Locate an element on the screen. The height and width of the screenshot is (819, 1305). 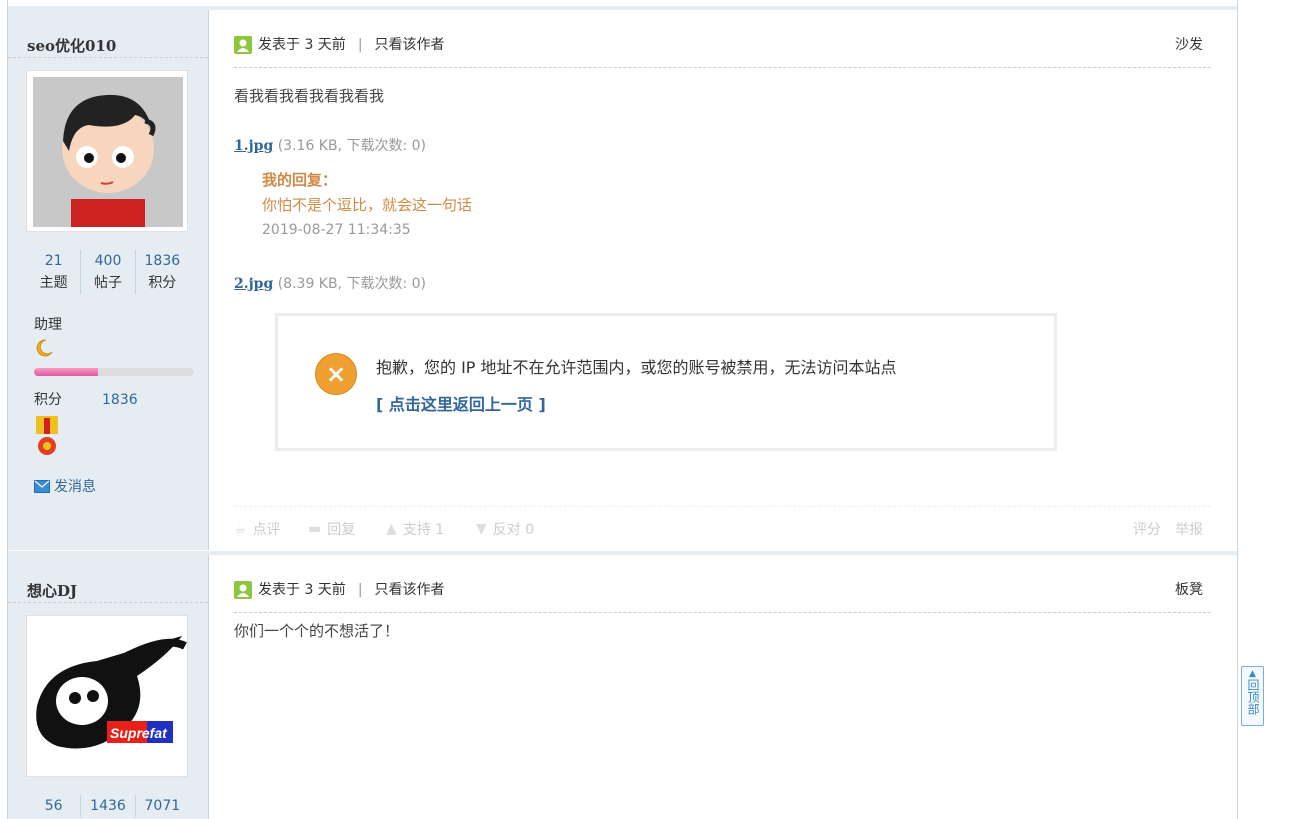
reply-image: 我的回复： 你怕不是个逗比，就会这一句话 2019-08-27 11:34:35 is located at coordinates (367, 205).